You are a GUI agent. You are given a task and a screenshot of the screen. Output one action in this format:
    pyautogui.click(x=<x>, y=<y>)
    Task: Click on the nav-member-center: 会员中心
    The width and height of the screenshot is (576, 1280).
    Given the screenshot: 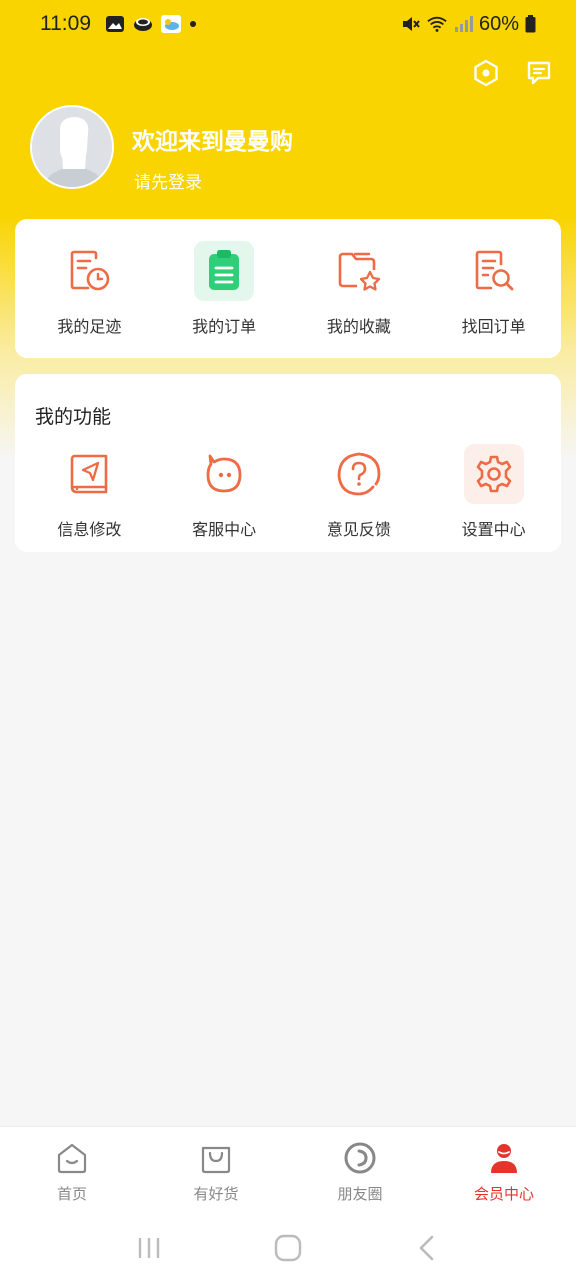 What is the action you would take?
    pyautogui.click(x=504, y=1171)
    